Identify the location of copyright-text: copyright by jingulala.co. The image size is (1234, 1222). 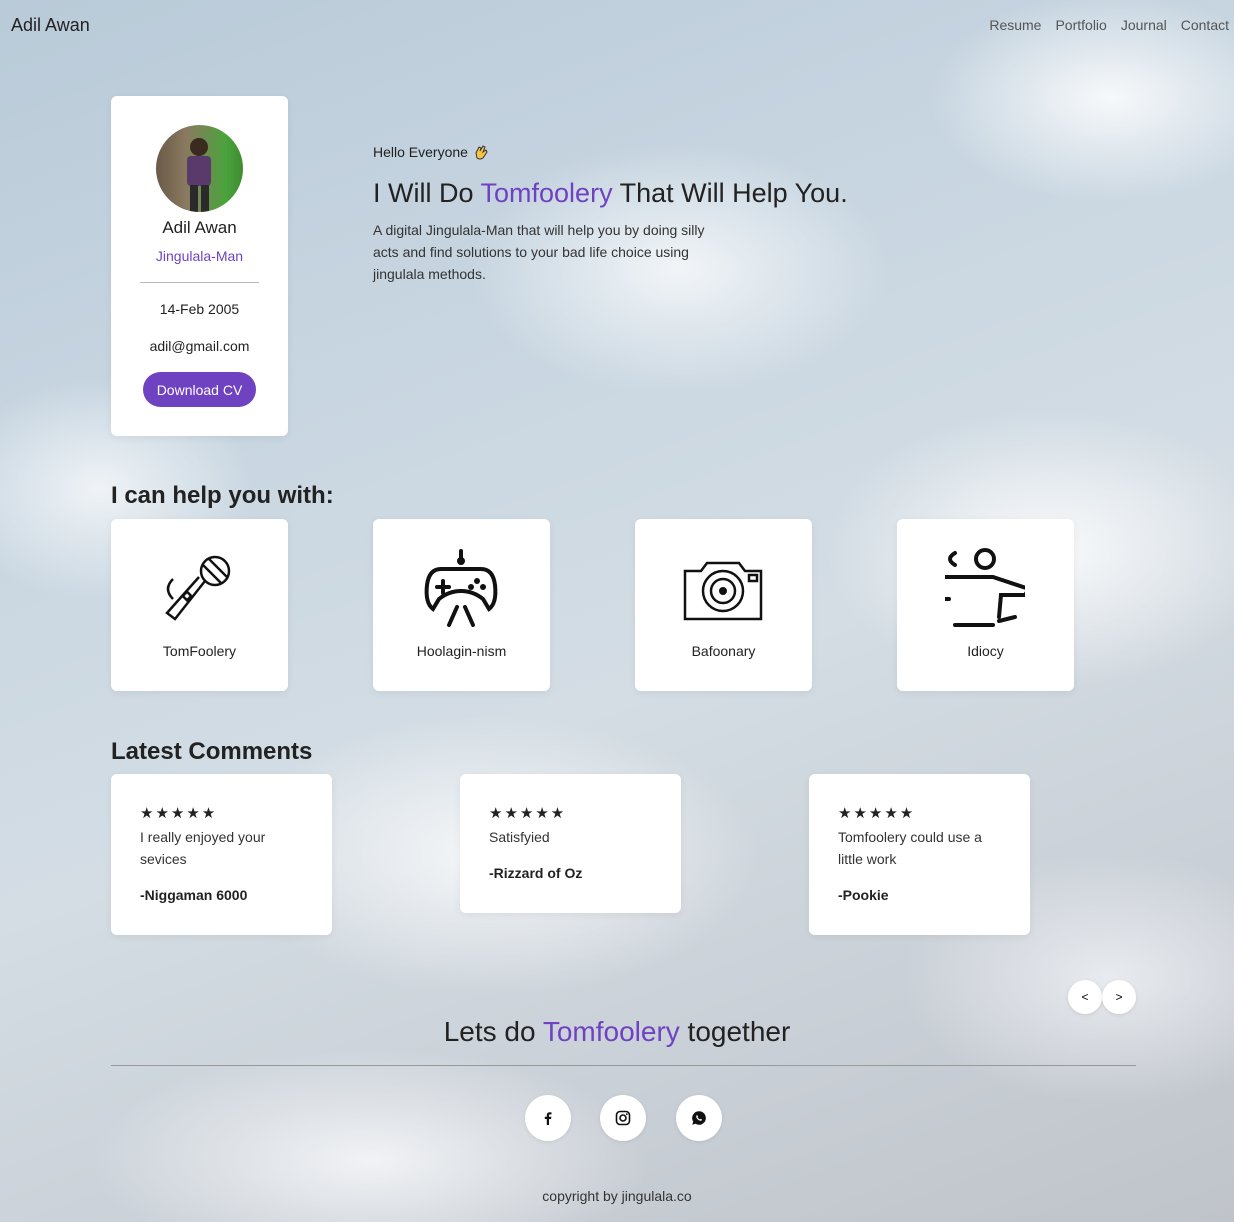
(617, 1196).